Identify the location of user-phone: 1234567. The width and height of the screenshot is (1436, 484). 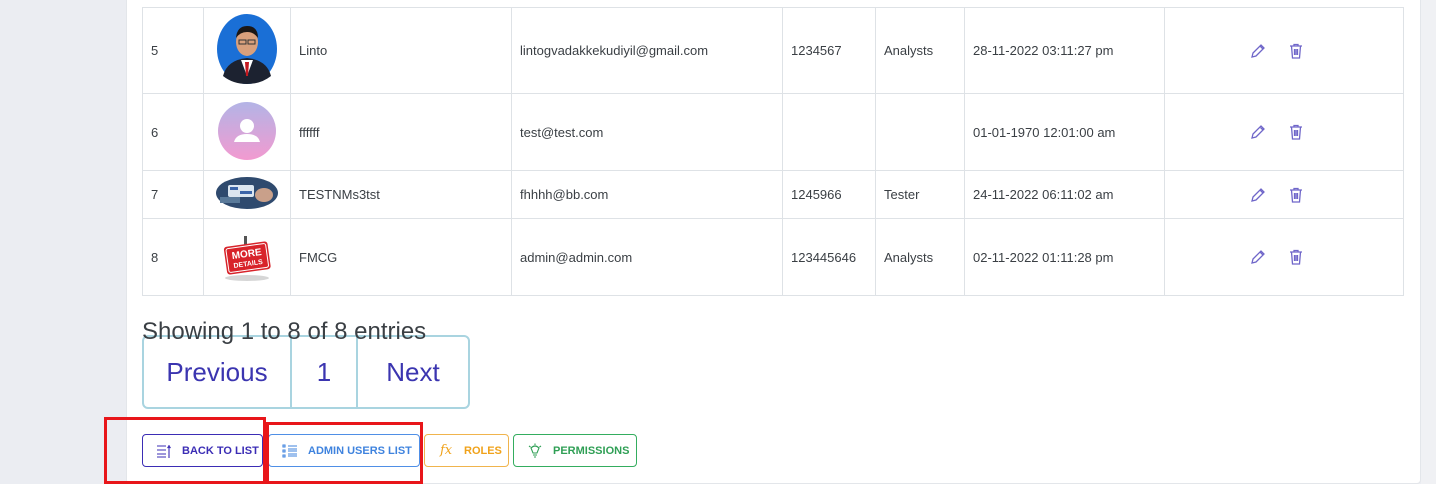
(829, 50).